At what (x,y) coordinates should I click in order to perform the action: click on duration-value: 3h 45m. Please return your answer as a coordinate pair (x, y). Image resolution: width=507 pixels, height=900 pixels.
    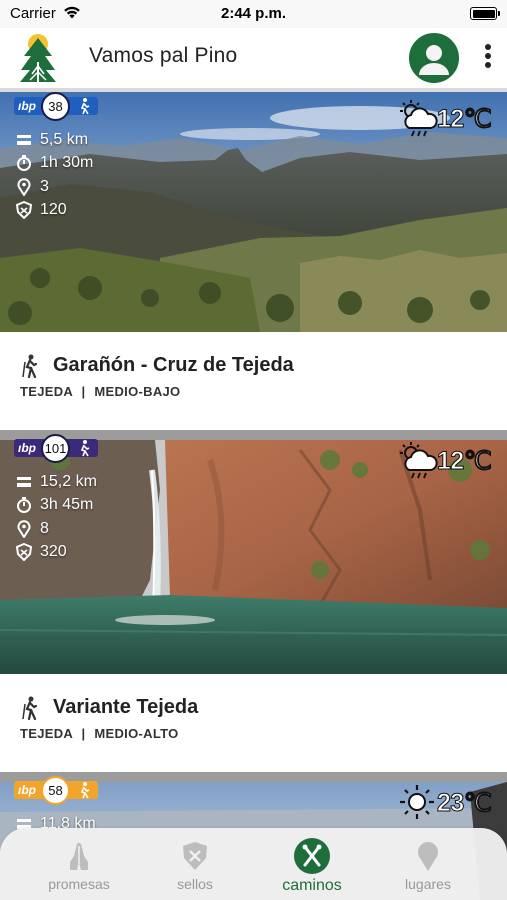
    Looking at the image, I should click on (67, 505).